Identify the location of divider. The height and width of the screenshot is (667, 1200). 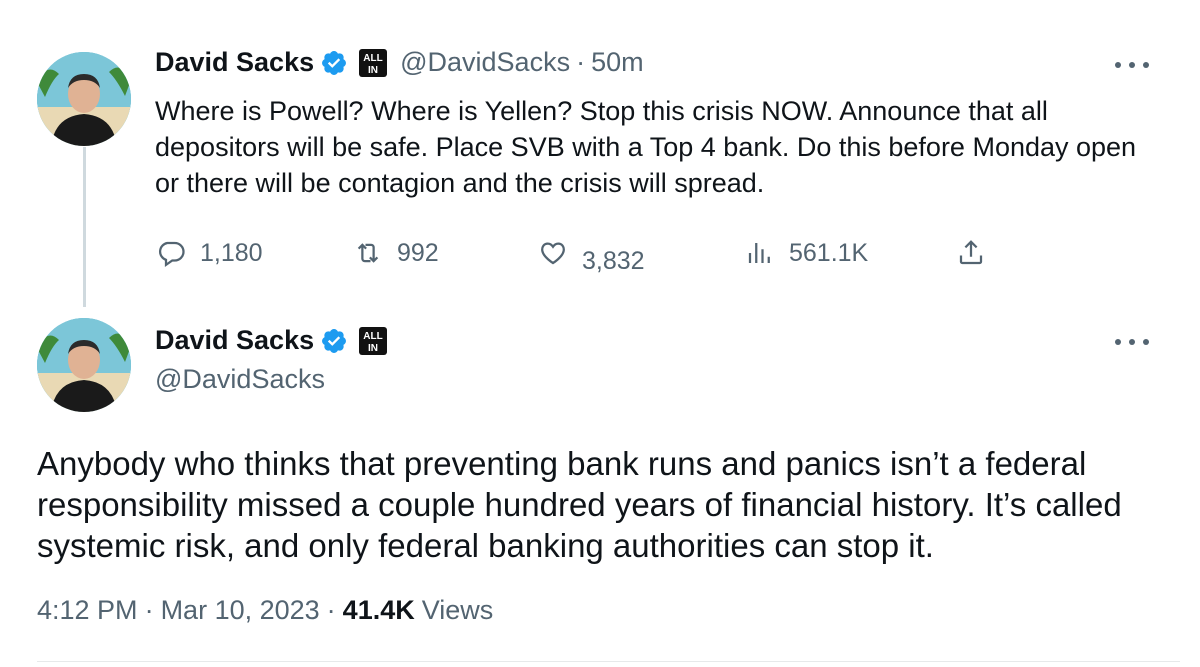
(608, 661).